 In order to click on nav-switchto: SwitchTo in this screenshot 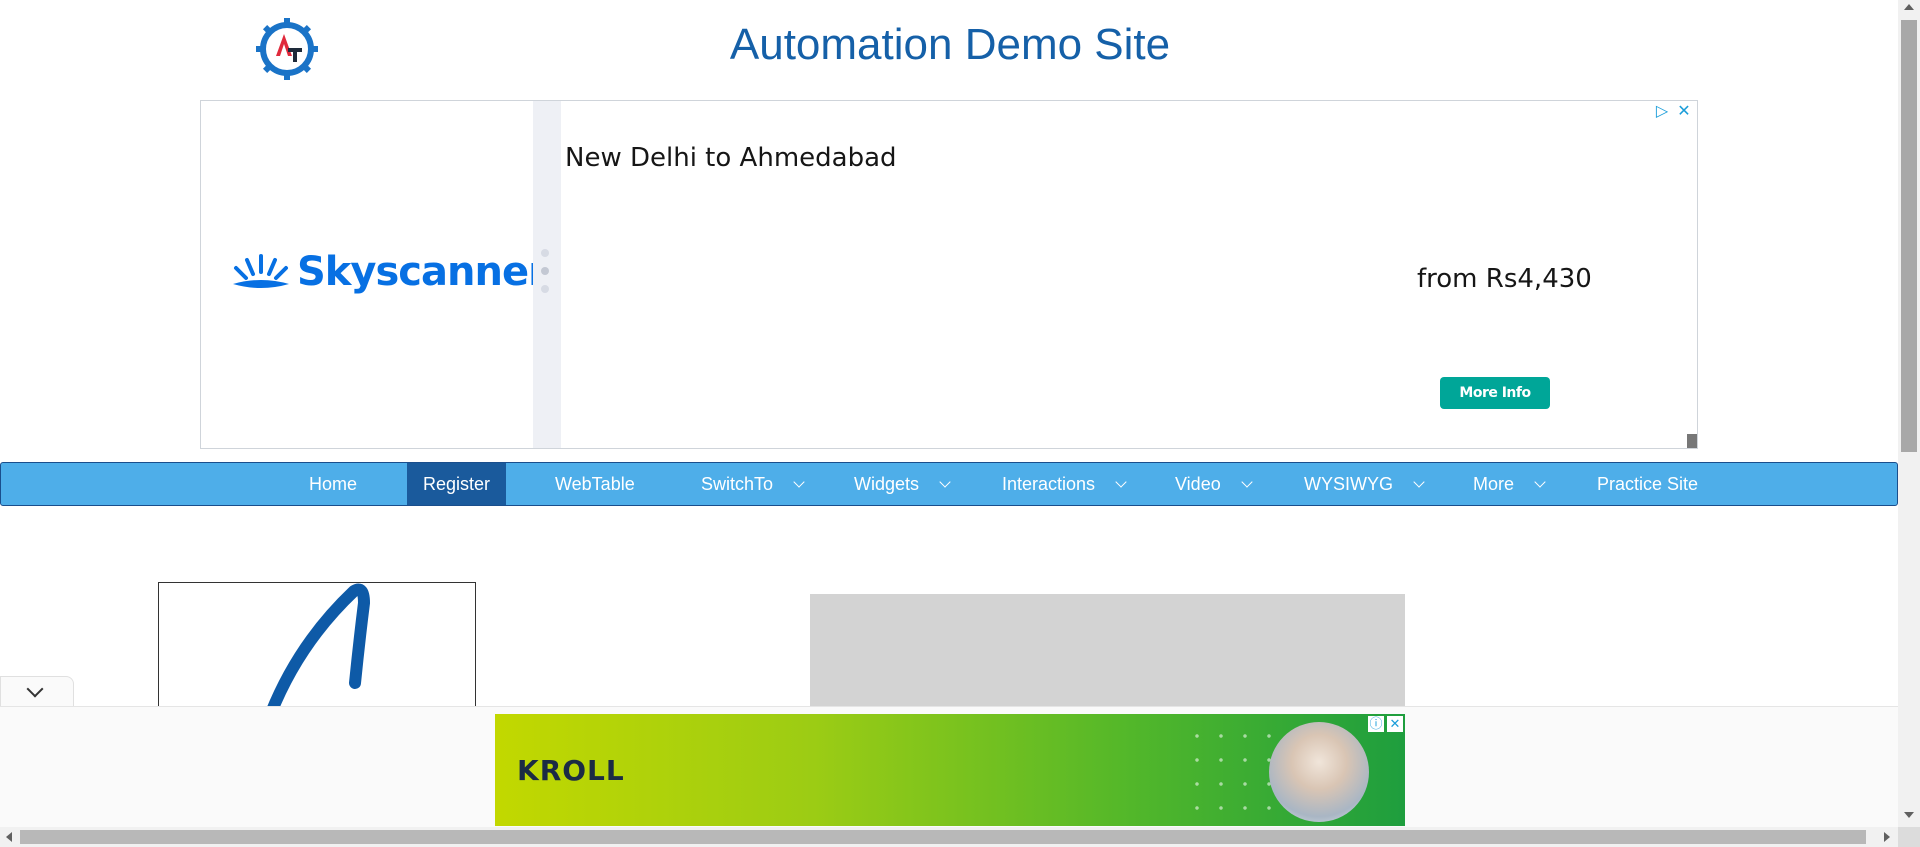, I will do `click(752, 484)`.